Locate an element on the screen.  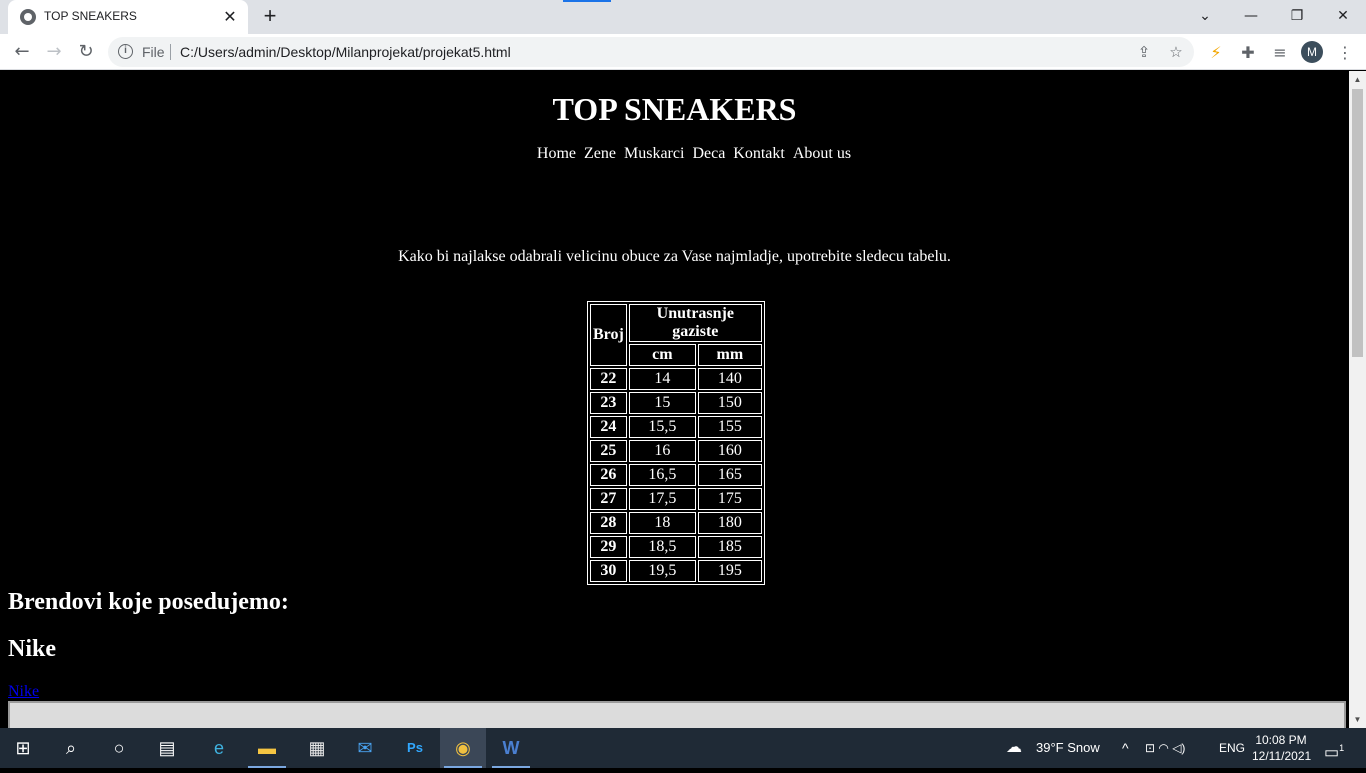
table-row: 27 17,5 175 is located at coordinates (676, 499).